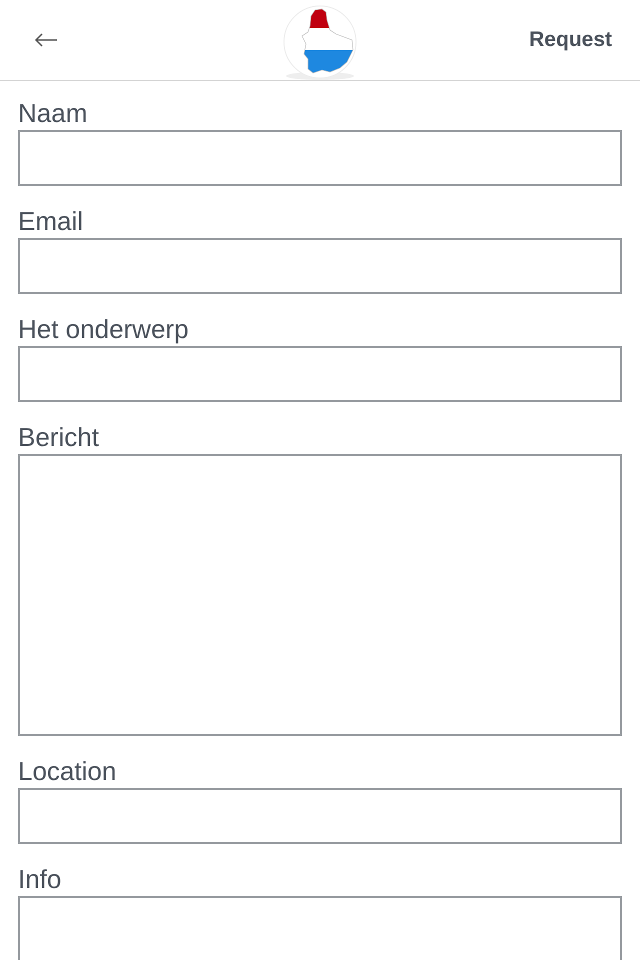 The width and height of the screenshot is (640, 960). Describe the element at coordinates (46, 40) in the screenshot. I see `back-arrow-icon` at that location.